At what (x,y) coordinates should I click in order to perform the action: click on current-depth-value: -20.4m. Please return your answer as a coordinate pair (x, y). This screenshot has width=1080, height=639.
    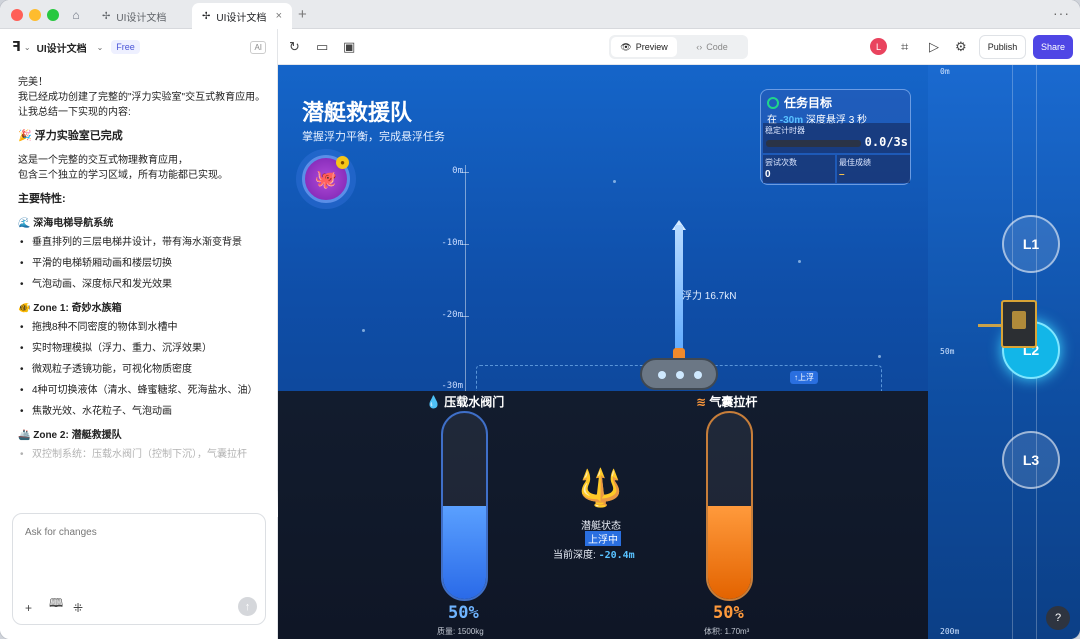
    Looking at the image, I should click on (616, 555).